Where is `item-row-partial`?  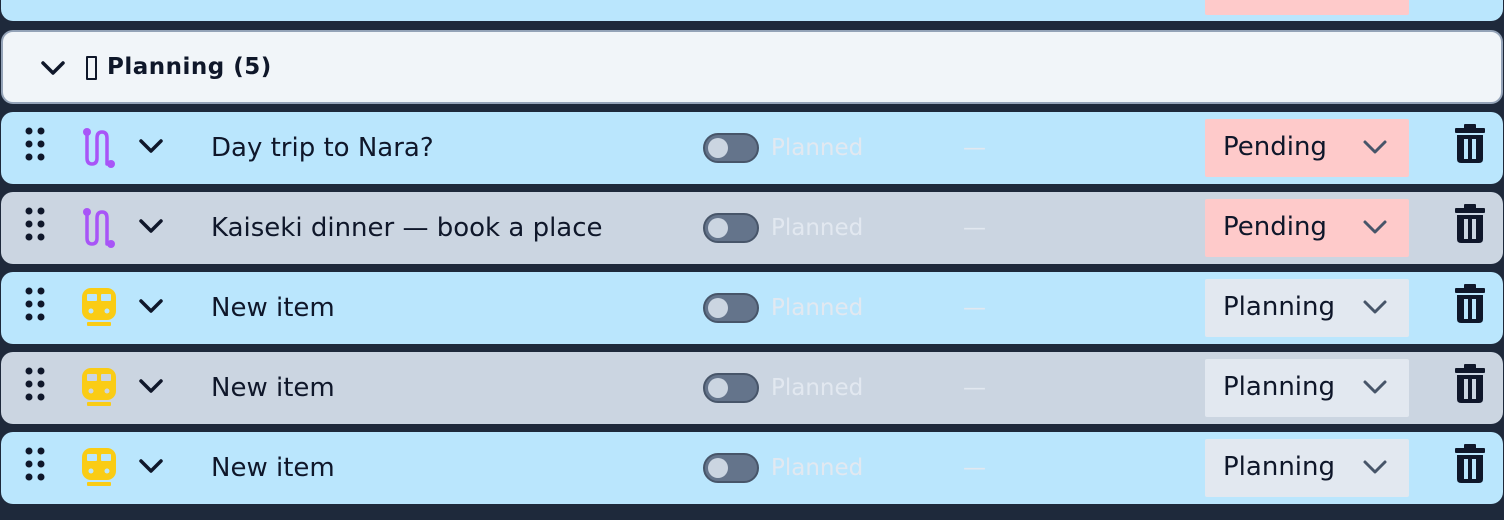
item-row-partial is located at coordinates (752, 10).